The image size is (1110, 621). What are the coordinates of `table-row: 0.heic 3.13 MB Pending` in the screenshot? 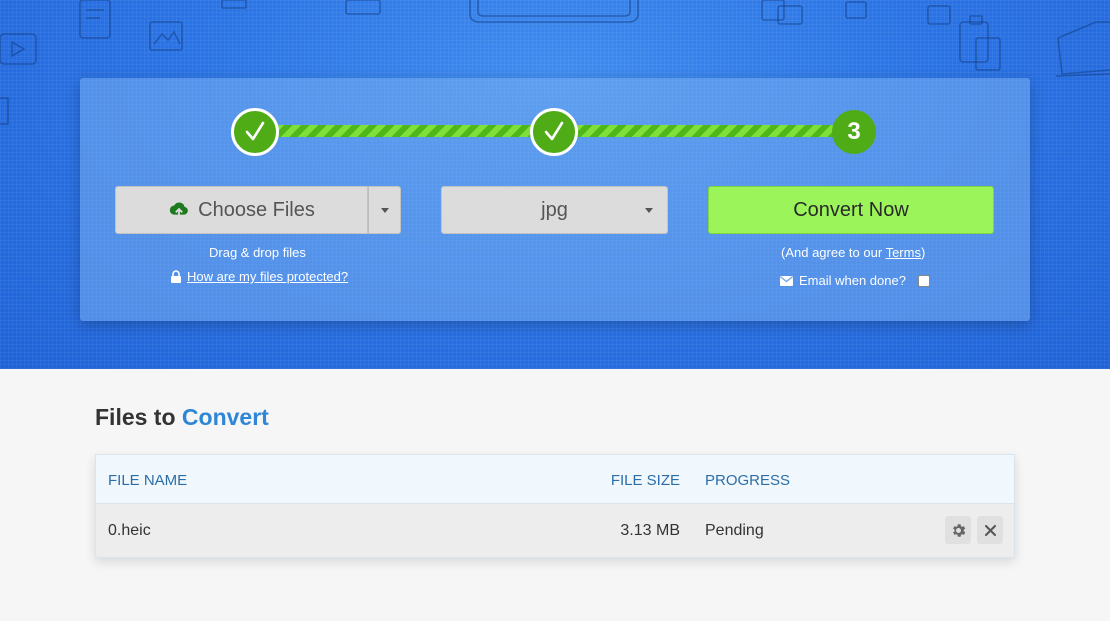 It's located at (555, 530).